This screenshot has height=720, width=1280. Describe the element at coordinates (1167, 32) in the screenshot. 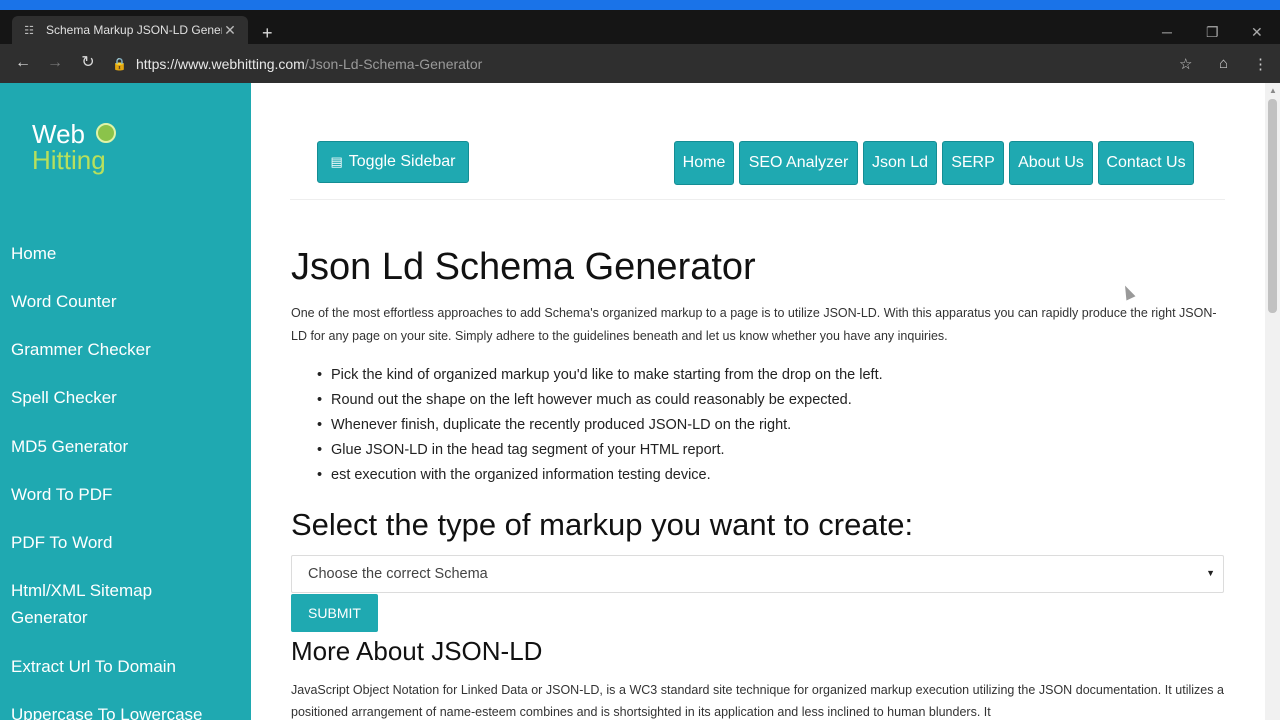

I see `minimize-icon: ─` at that location.